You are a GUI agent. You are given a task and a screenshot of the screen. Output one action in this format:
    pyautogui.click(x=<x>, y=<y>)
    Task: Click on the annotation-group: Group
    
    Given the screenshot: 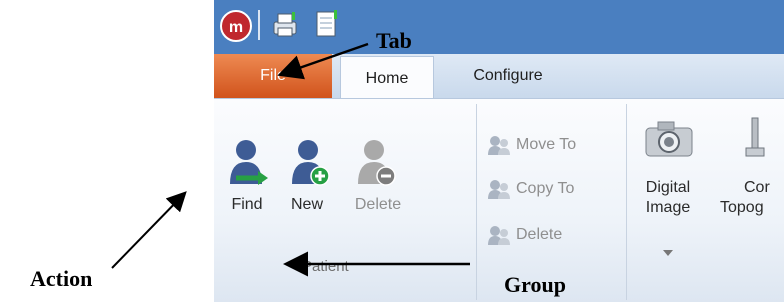 What is the action you would take?
    pyautogui.click(x=535, y=284)
    